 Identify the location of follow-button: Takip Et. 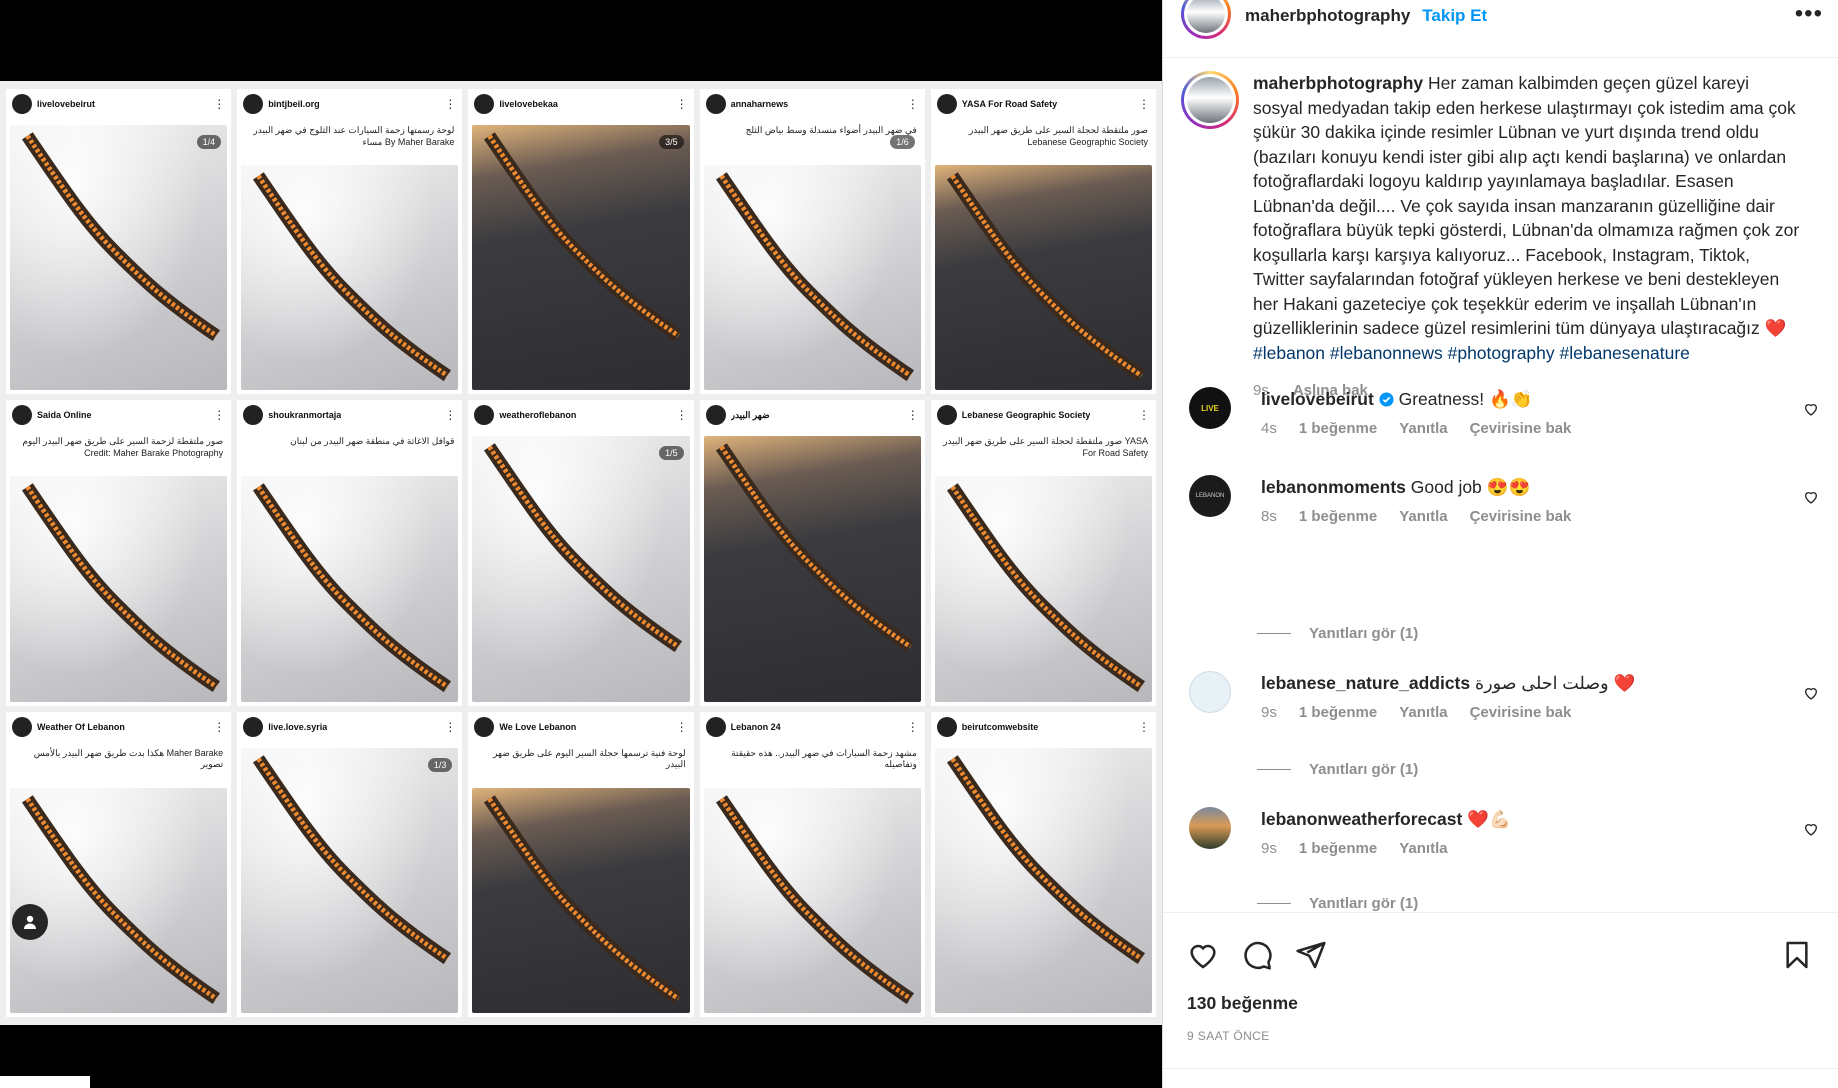
(1454, 16).